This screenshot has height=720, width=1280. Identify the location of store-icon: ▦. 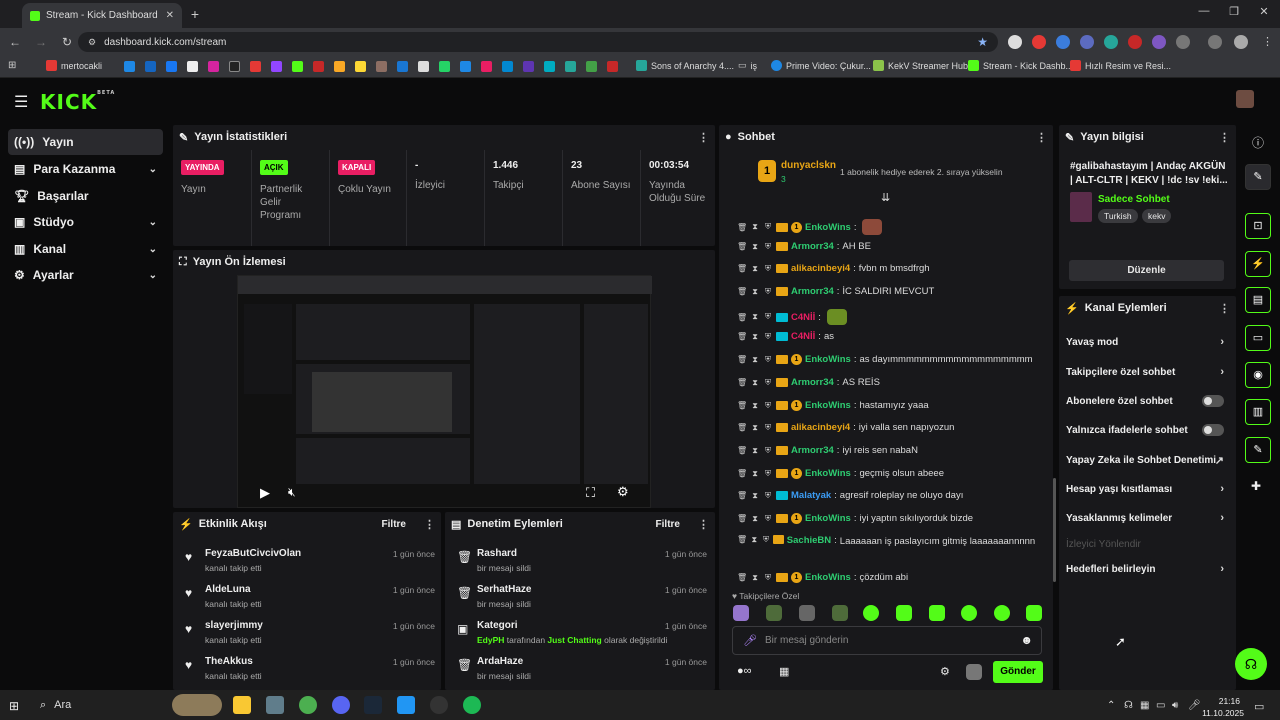
(784, 671).